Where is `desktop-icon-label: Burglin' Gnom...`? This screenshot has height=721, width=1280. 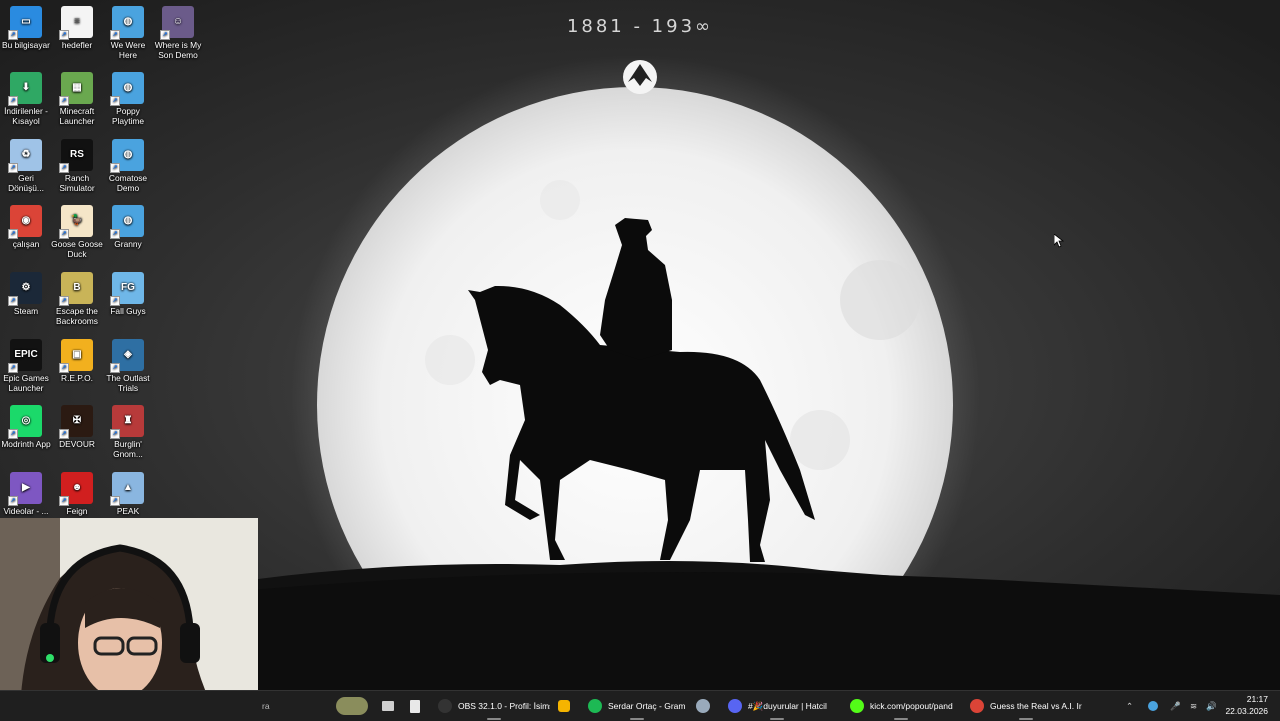 desktop-icon-label: Burglin' Gnom... is located at coordinates (128, 449).